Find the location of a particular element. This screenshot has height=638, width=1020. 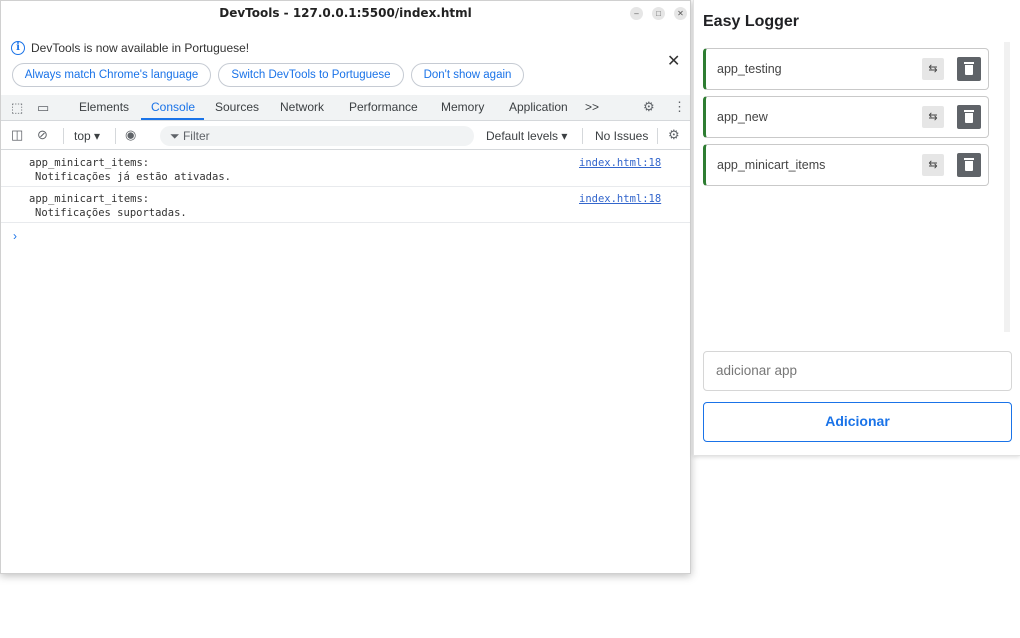

app-card: app_testing ⇆ is located at coordinates (846, 69).